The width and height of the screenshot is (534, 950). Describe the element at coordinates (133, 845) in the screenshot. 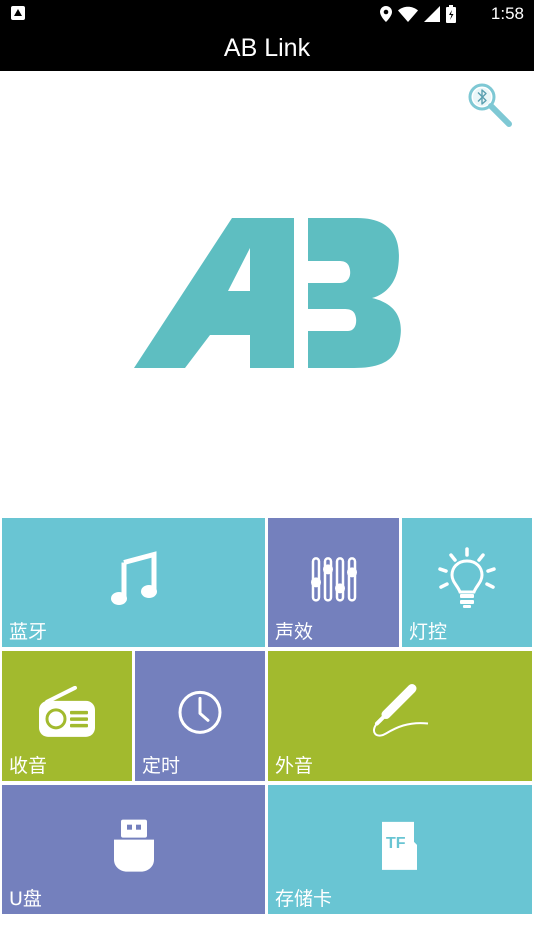

I see `usb-drive-icon` at that location.